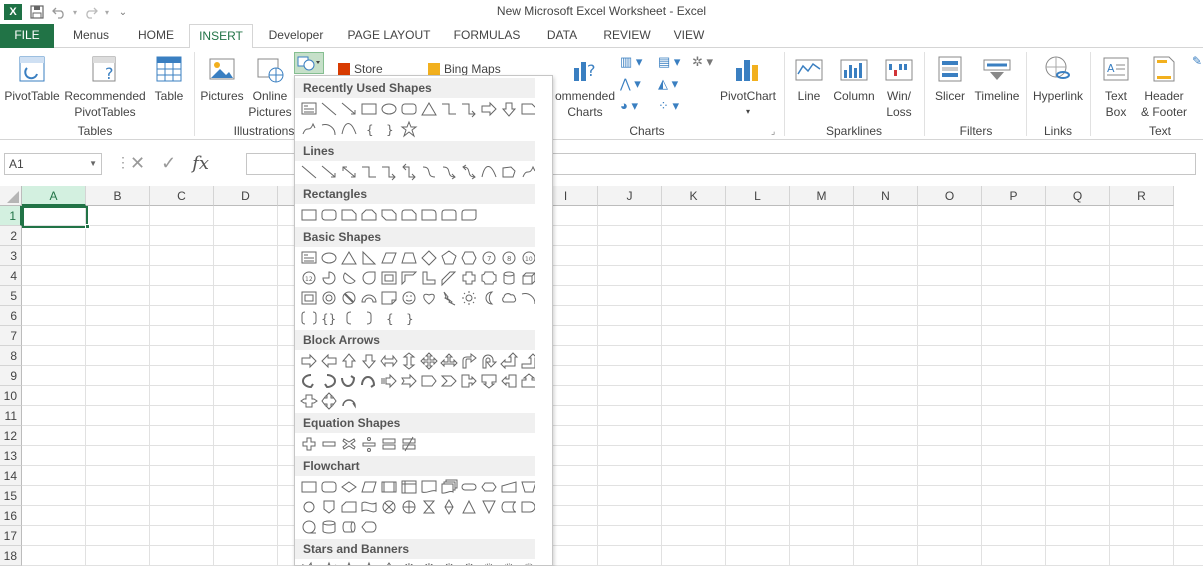  Describe the element at coordinates (886, 196) in the screenshot. I see `column-header-n: N` at that location.